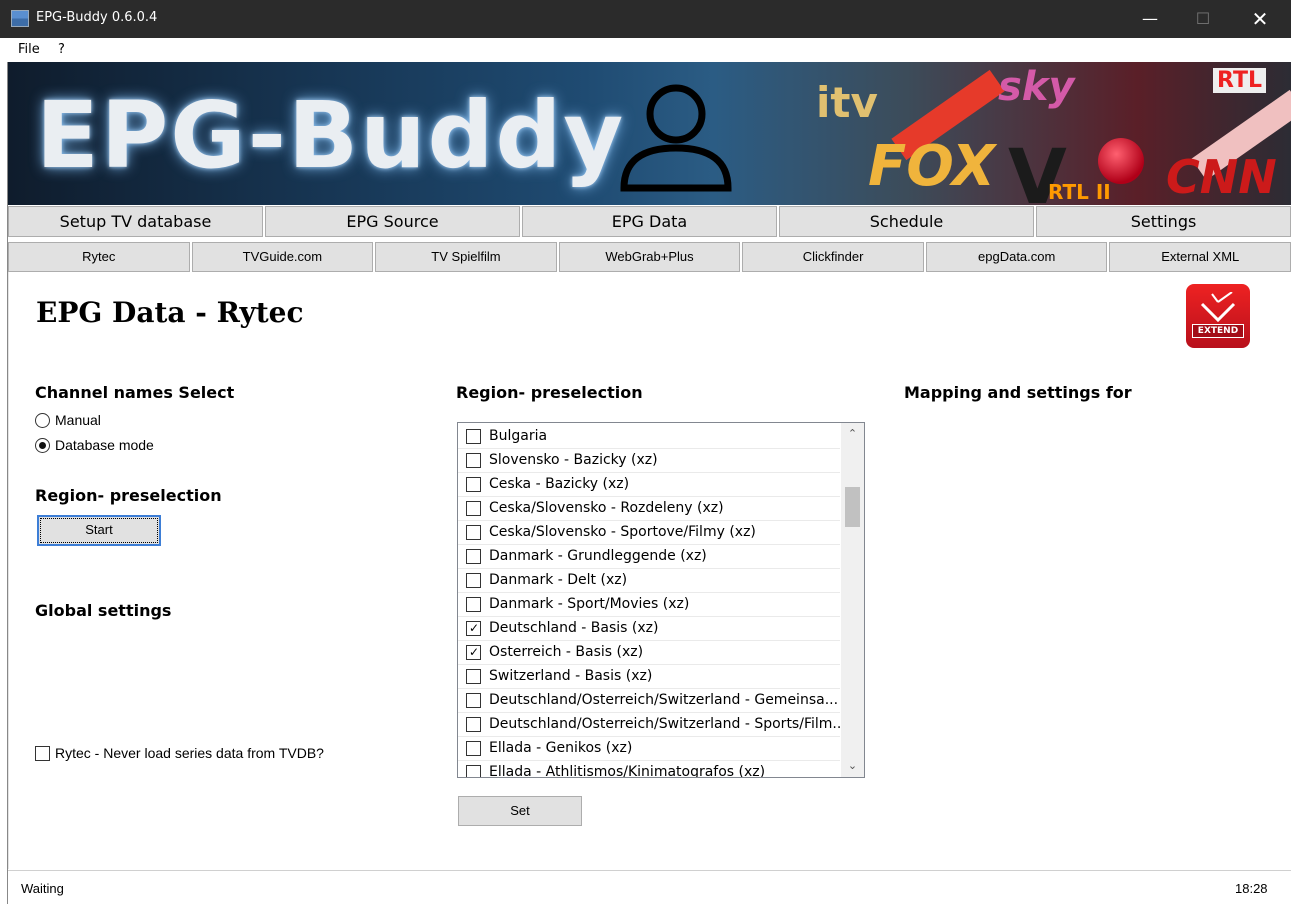  What do you see at coordinates (566, 652) in the screenshot?
I see `item-label: Osterreich - Basis (xz)` at bounding box center [566, 652].